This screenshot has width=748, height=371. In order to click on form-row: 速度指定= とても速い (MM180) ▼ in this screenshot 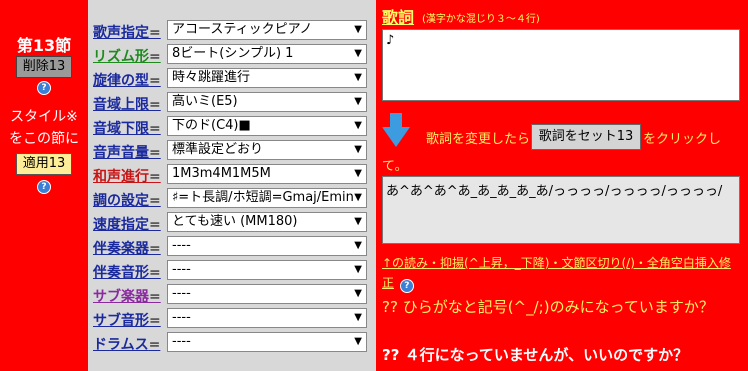, I will do `click(232, 223)`.